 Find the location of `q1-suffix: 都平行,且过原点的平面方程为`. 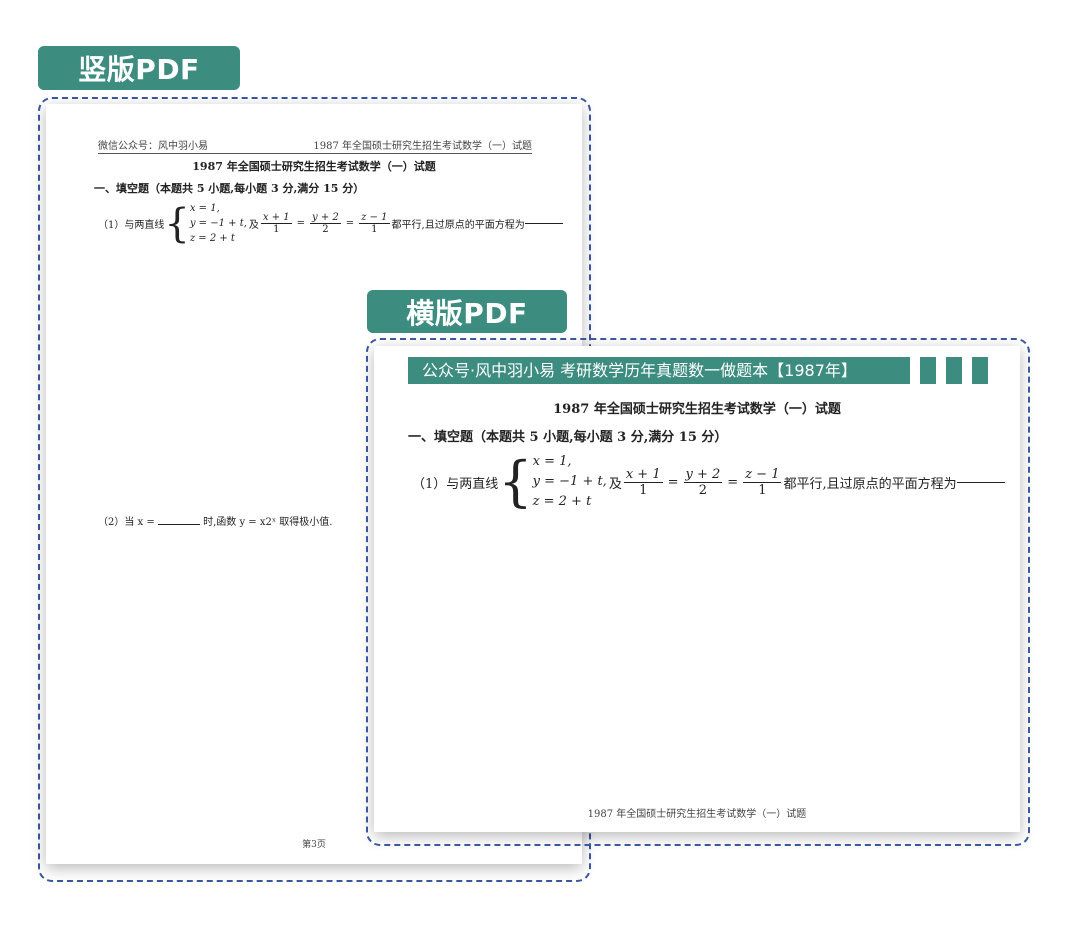

q1-suffix: 都平行,且过原点的平面方程为 is located at coordinates (458, 225).